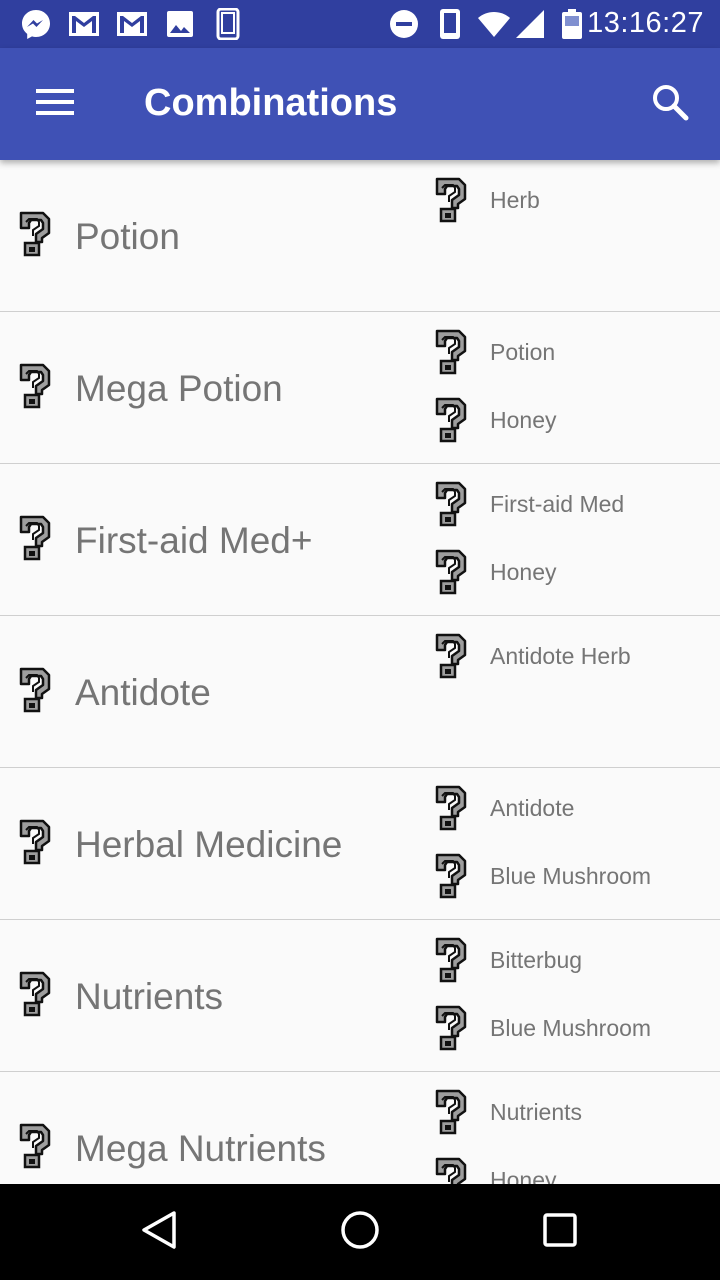 The height and width of the screenshot is (1280, 720). What do you see at coordinates (200, 1148) in the screenshot?
I see `result-item-name: Mega Nutrients` at bounding box center [200, 1148].